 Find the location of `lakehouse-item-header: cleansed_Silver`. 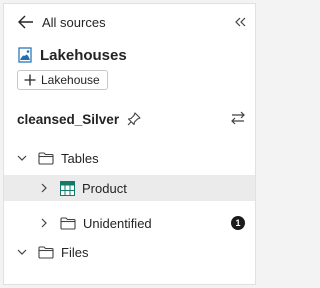

lakehouse-item-header: cleansed_Silver is located at coordinates (79, 119).